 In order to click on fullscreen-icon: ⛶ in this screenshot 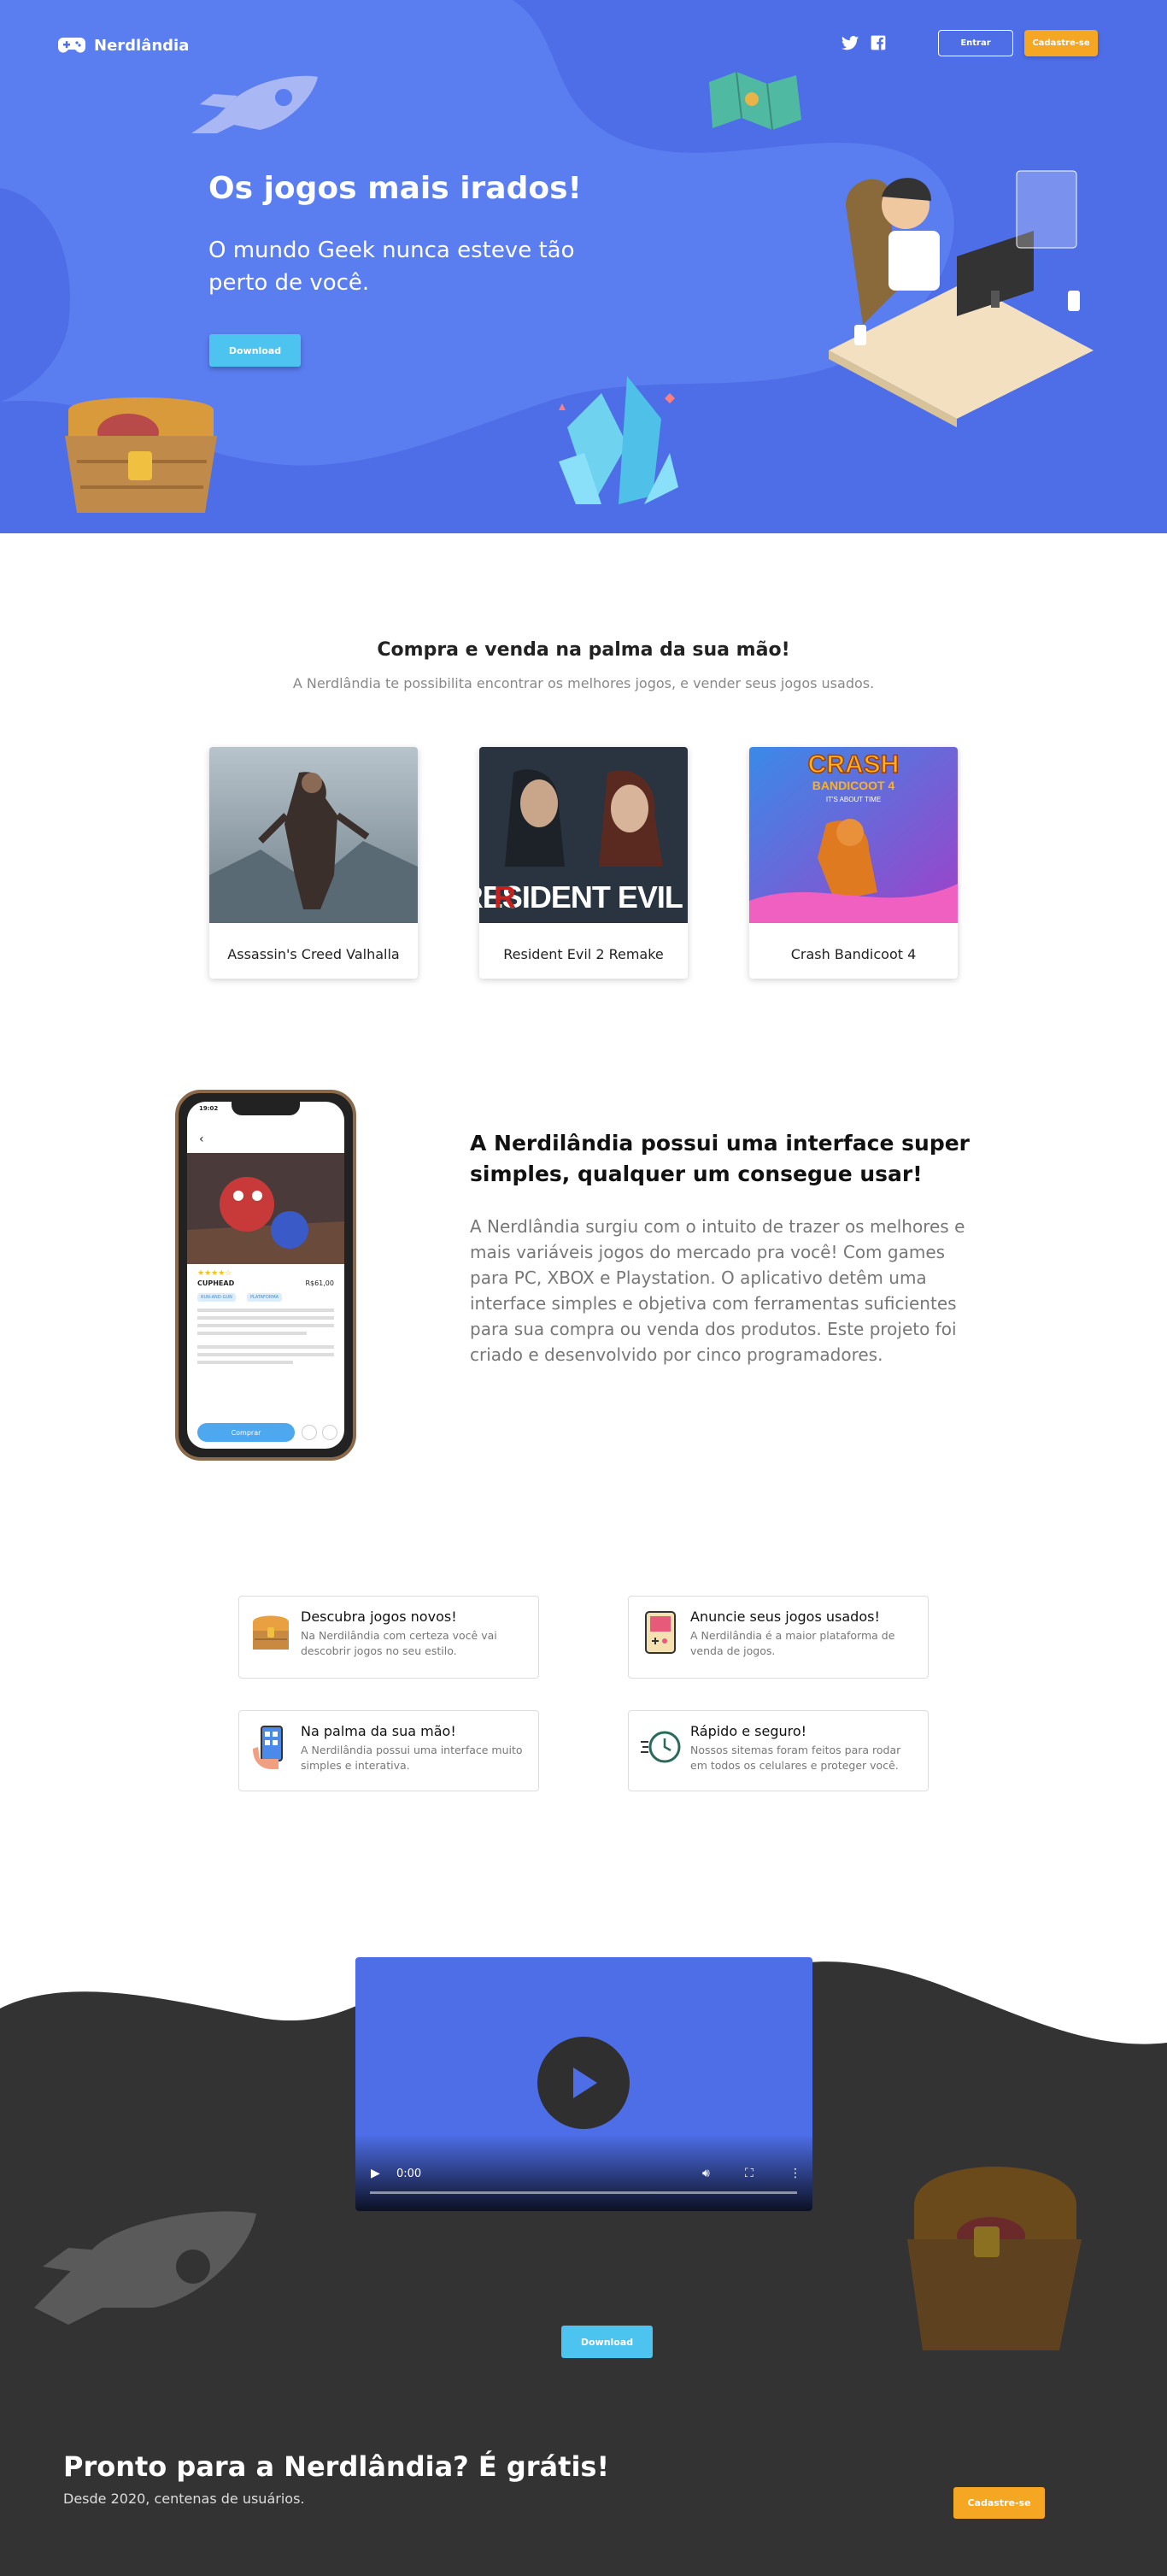, I will do `click(749, 2173)`.